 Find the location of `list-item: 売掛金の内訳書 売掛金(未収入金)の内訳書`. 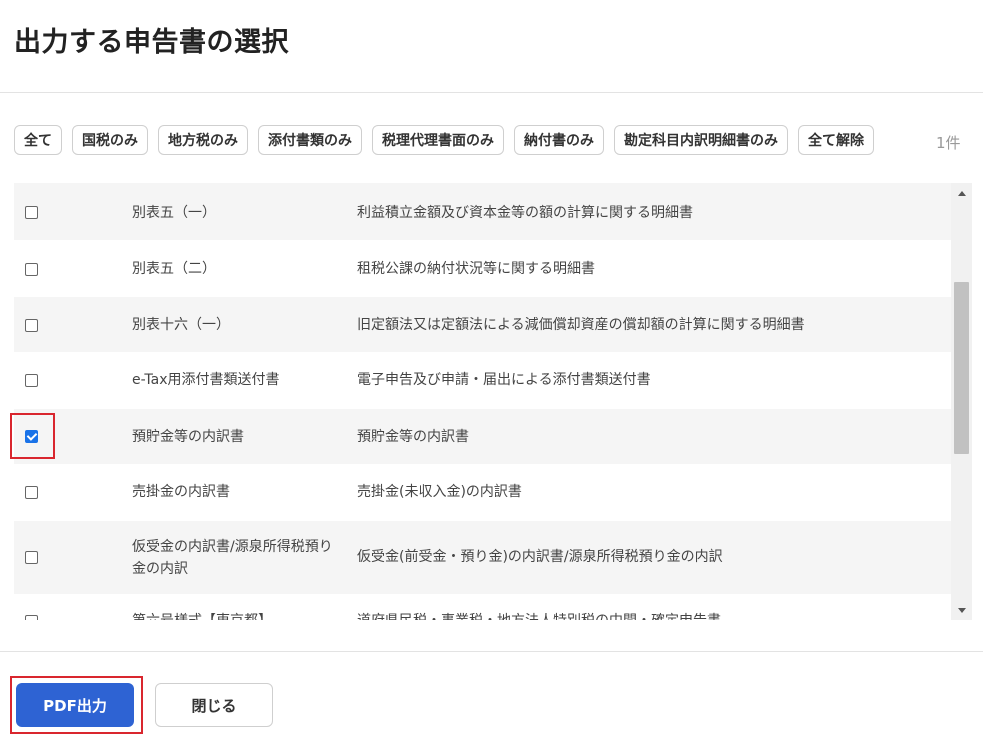

list-item: 売掛金の内訳書 売掛金(未収入金)の内訳書 is located at coordinates (482, 493).